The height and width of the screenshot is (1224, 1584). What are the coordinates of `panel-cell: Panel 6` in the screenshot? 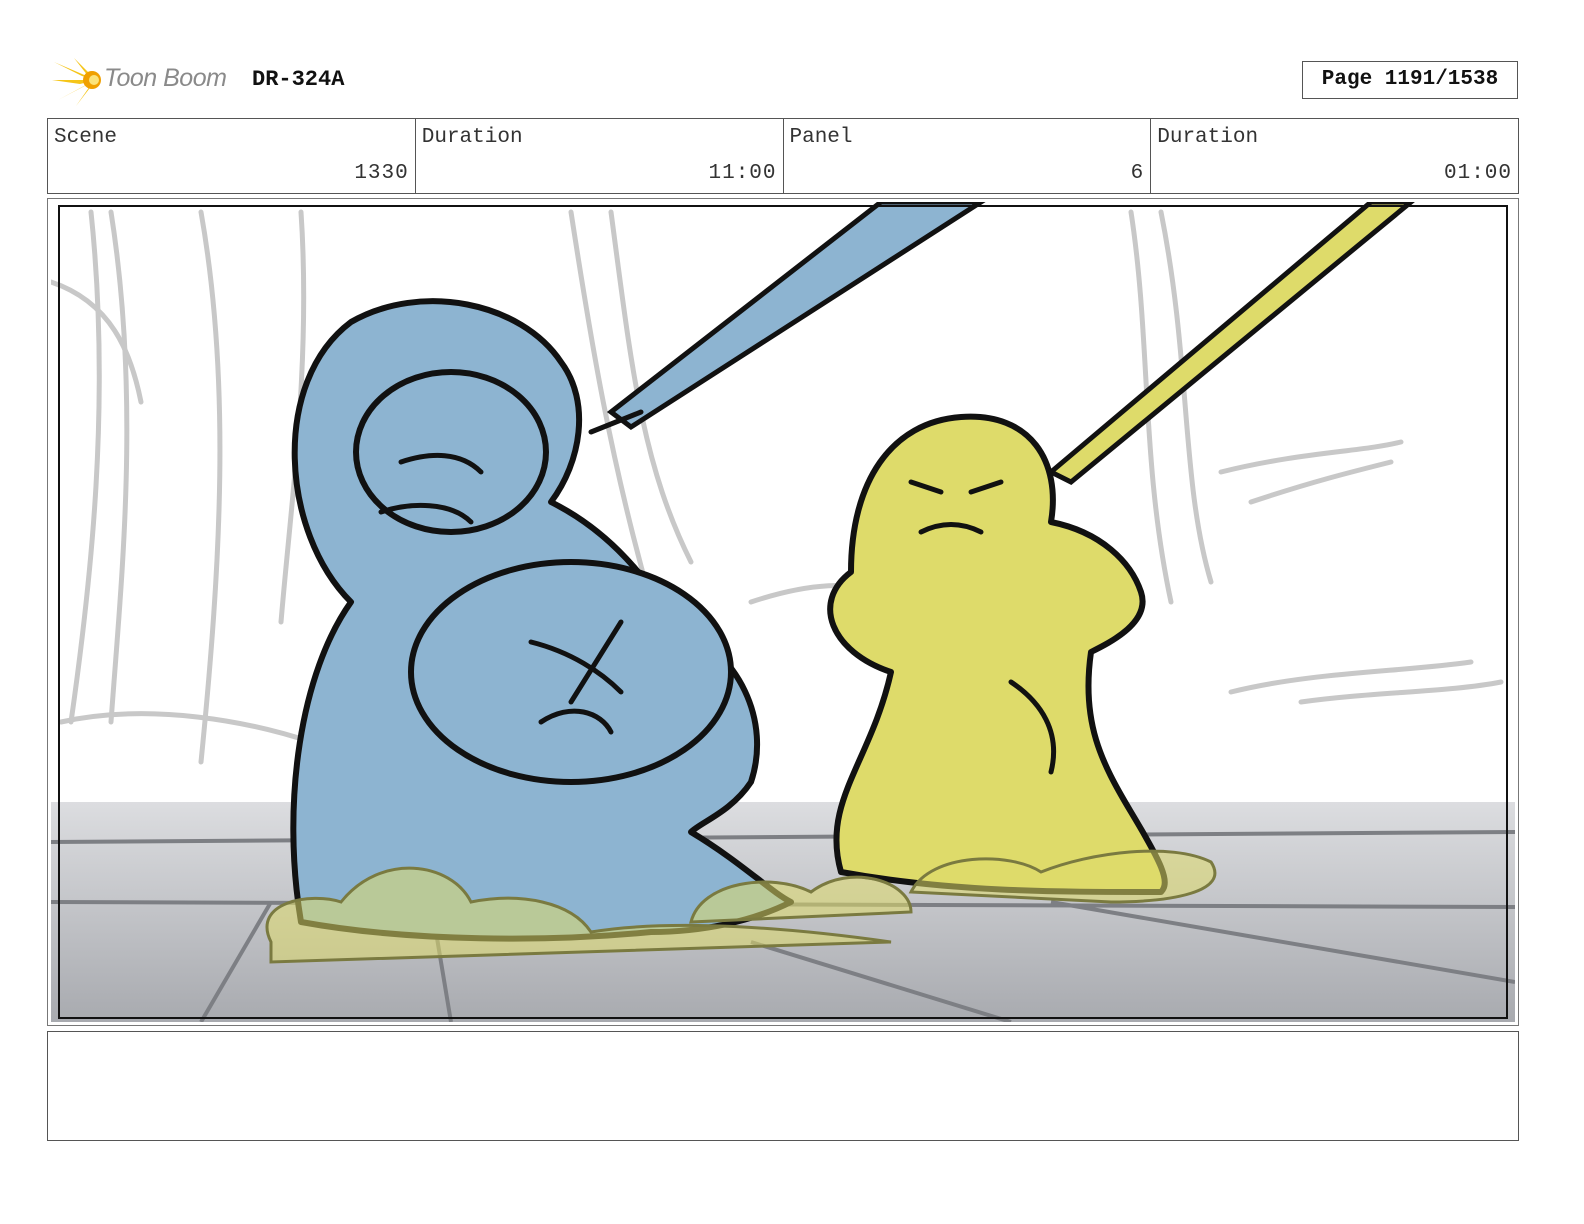 It's located at (968, 156).